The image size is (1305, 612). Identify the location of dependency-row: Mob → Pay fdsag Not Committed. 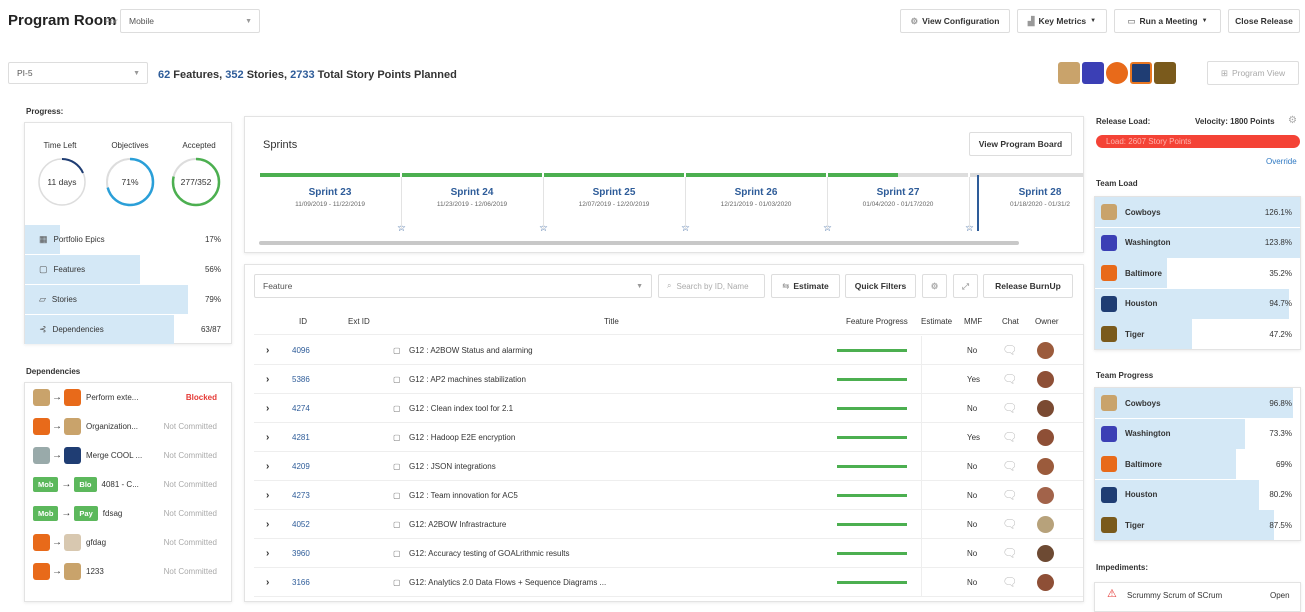
(128, 513).